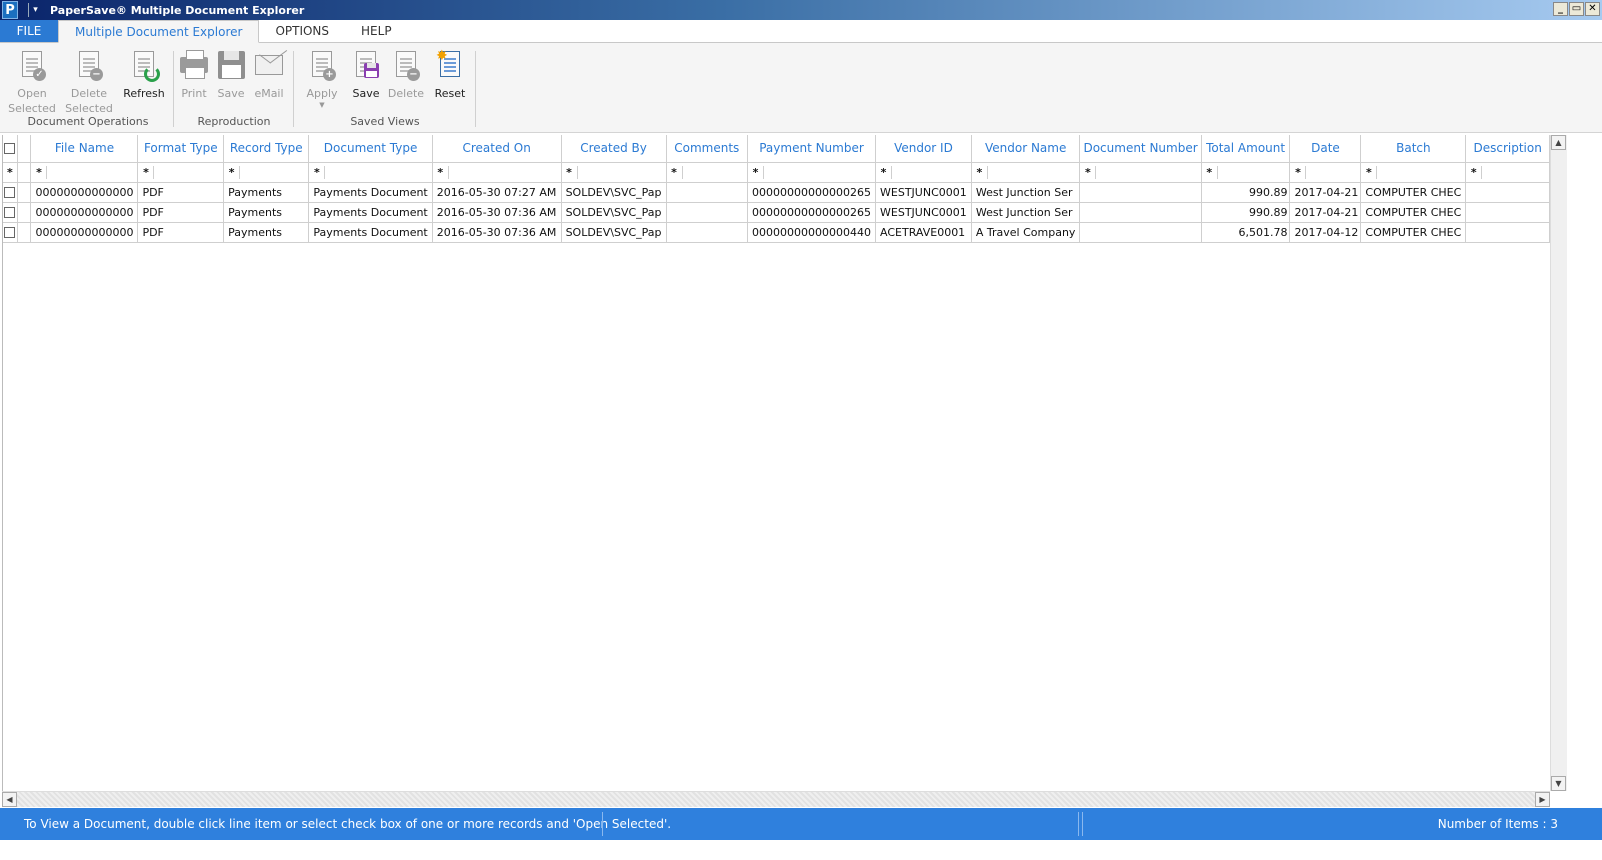 The image size is (1602, 860). I want to click on col-header-created-on: Created On, so click(497, 149).